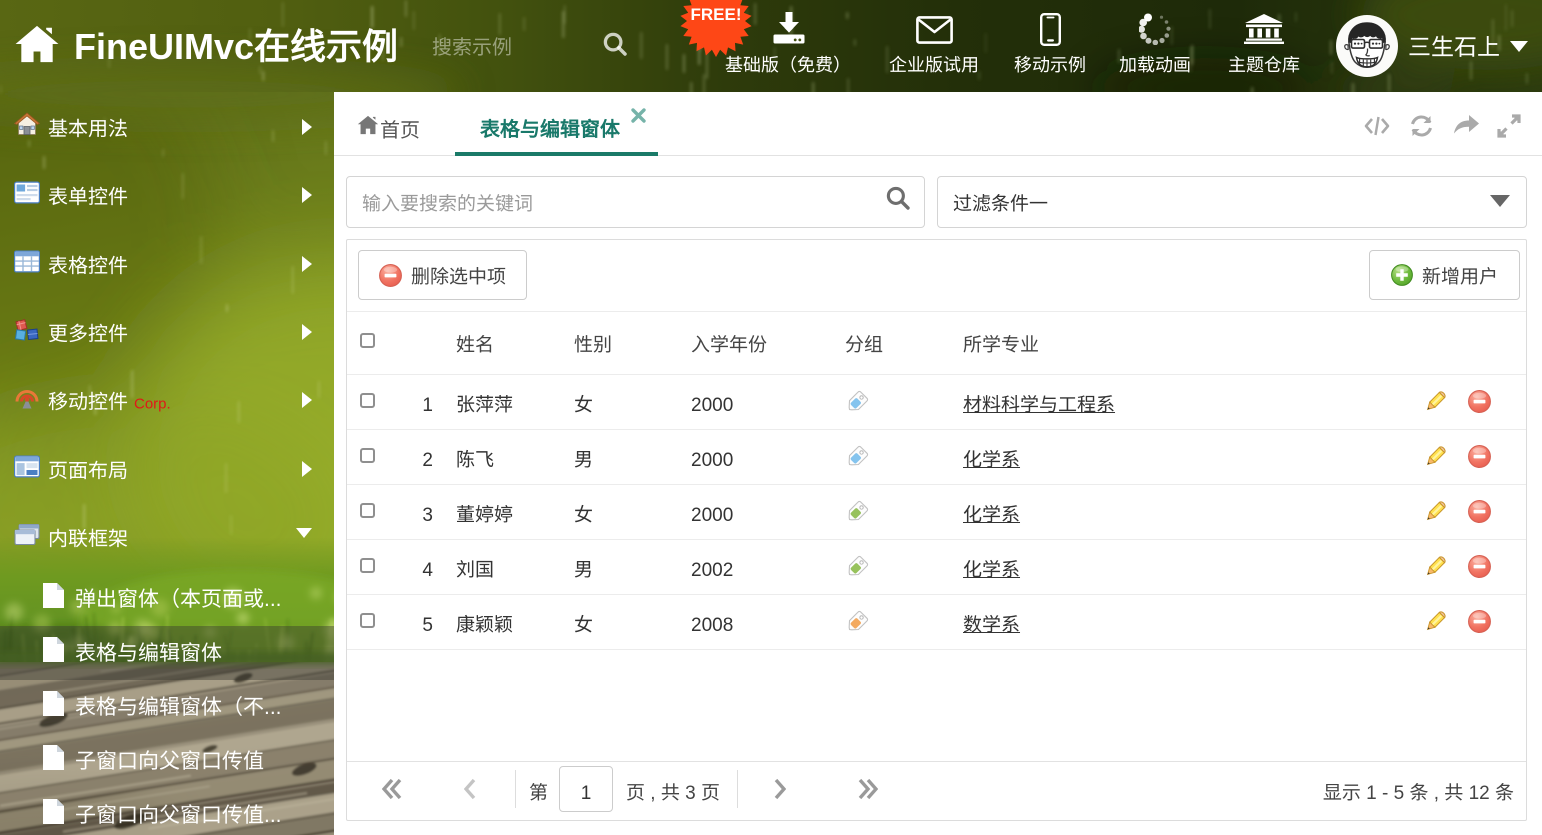 This screenshot has height=835, width=1542. Describe the element at coordinates (716, 14) in the screenshot. I see `svg-text: FREE!` at that location.